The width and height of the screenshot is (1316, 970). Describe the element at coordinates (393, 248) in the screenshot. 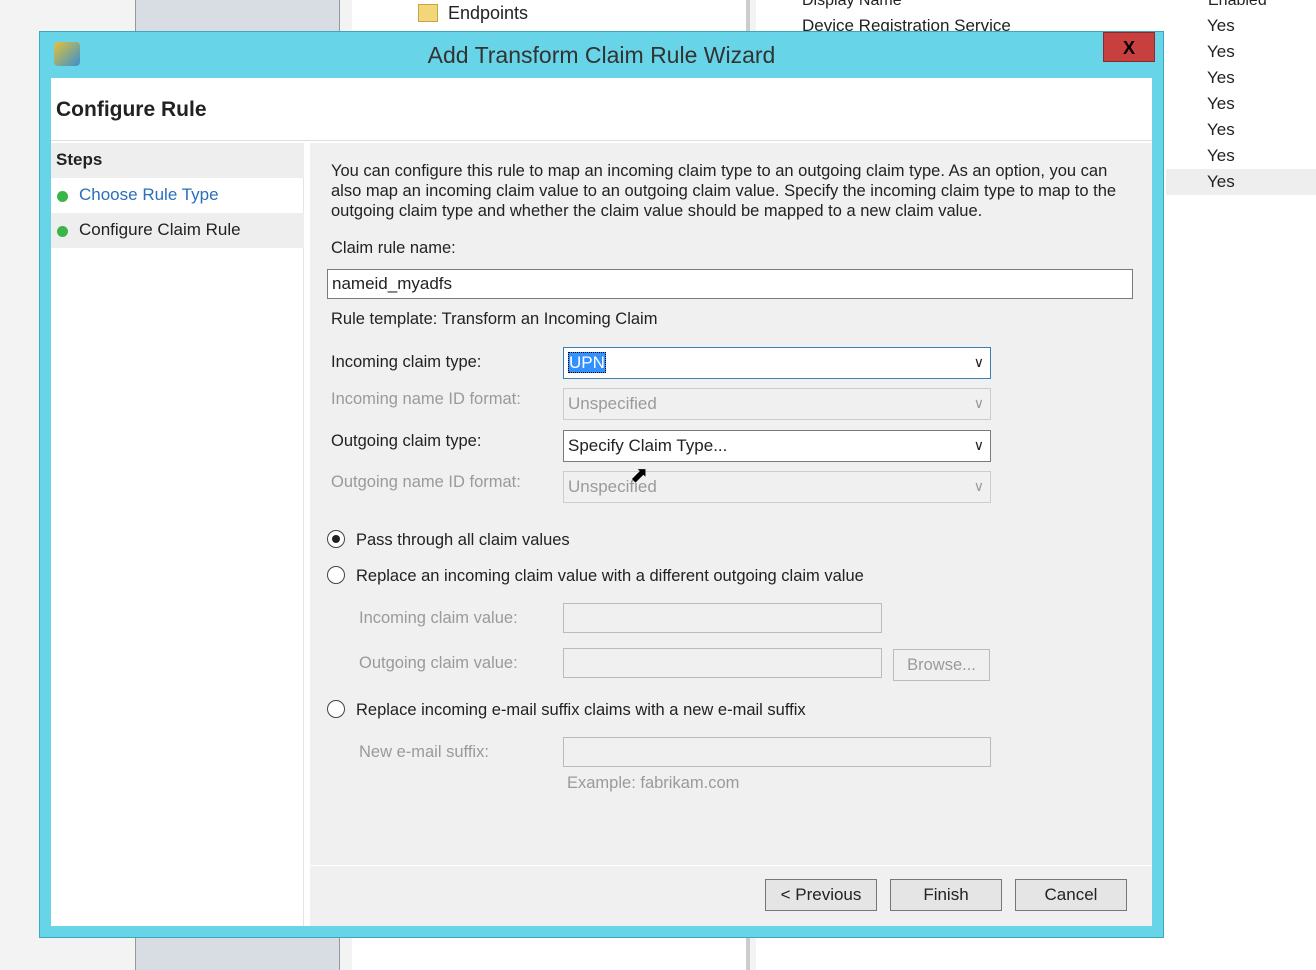

I see `rule-name-label: Claim rule name:` at that location.